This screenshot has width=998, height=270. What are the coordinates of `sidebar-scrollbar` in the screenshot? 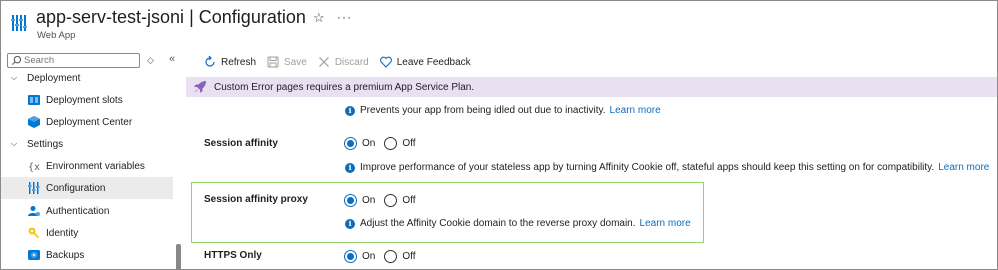 It's located at (178, 256).